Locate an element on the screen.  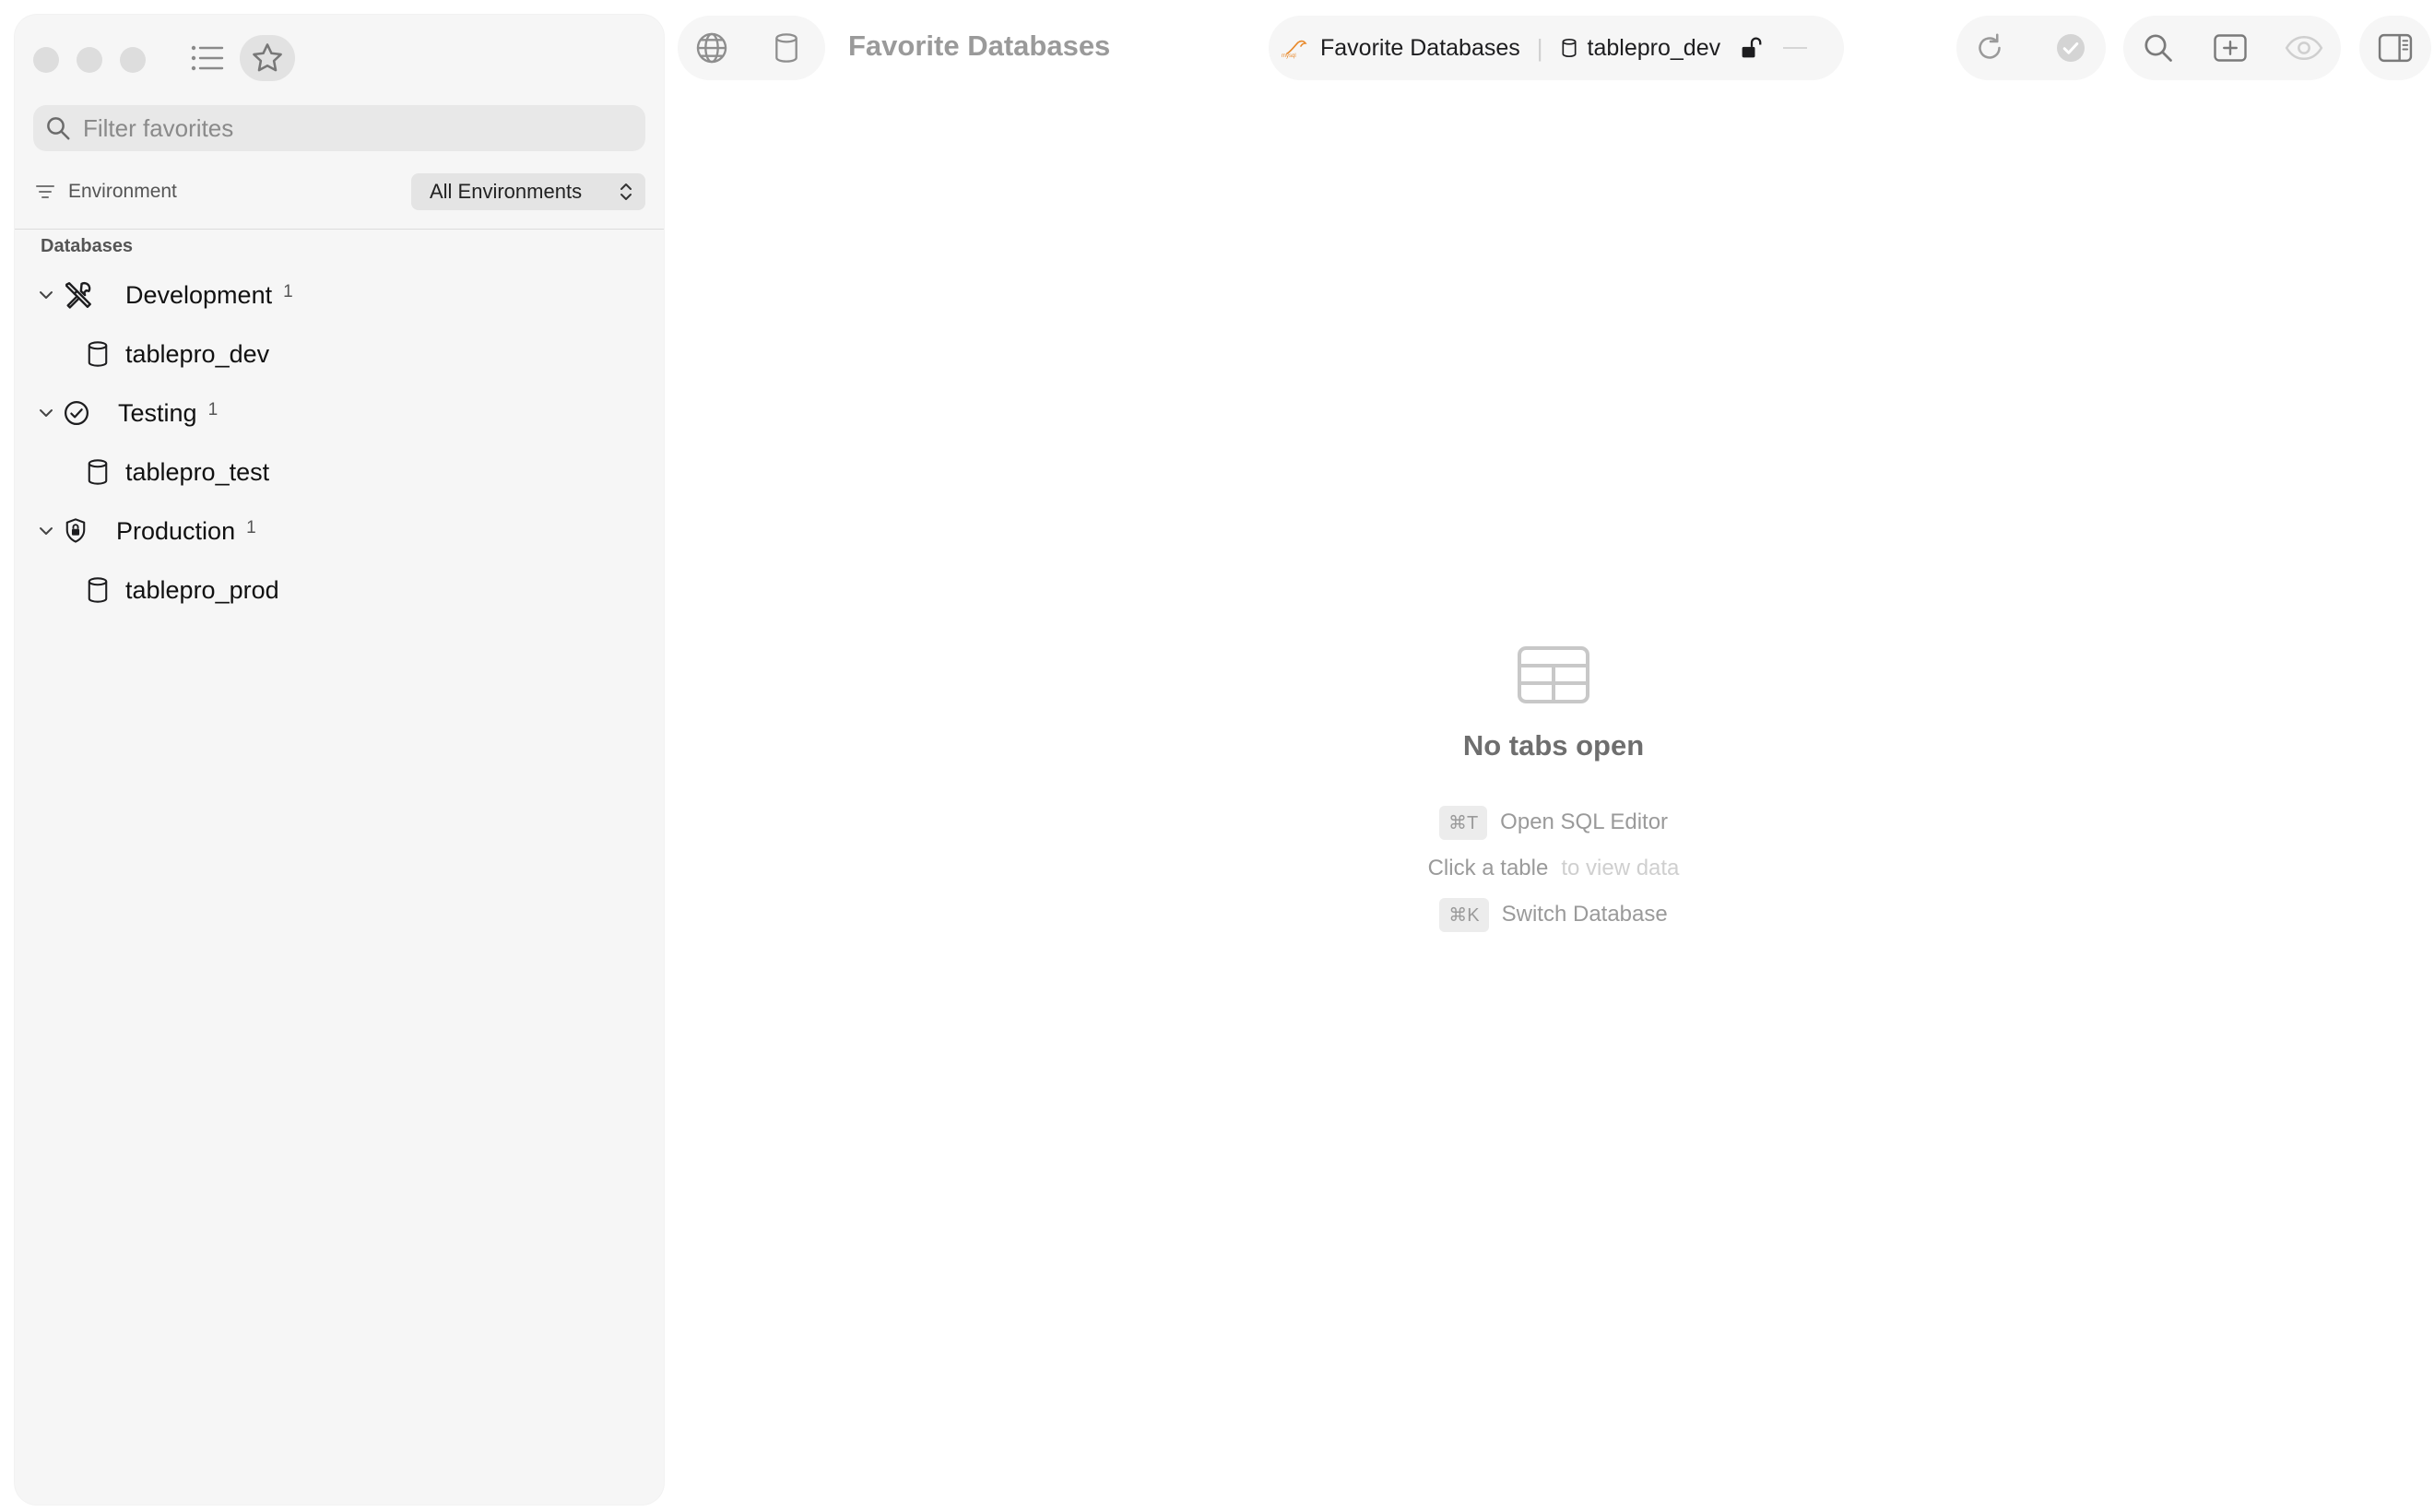
favorites-view-button is located at coordinates (267, 58).